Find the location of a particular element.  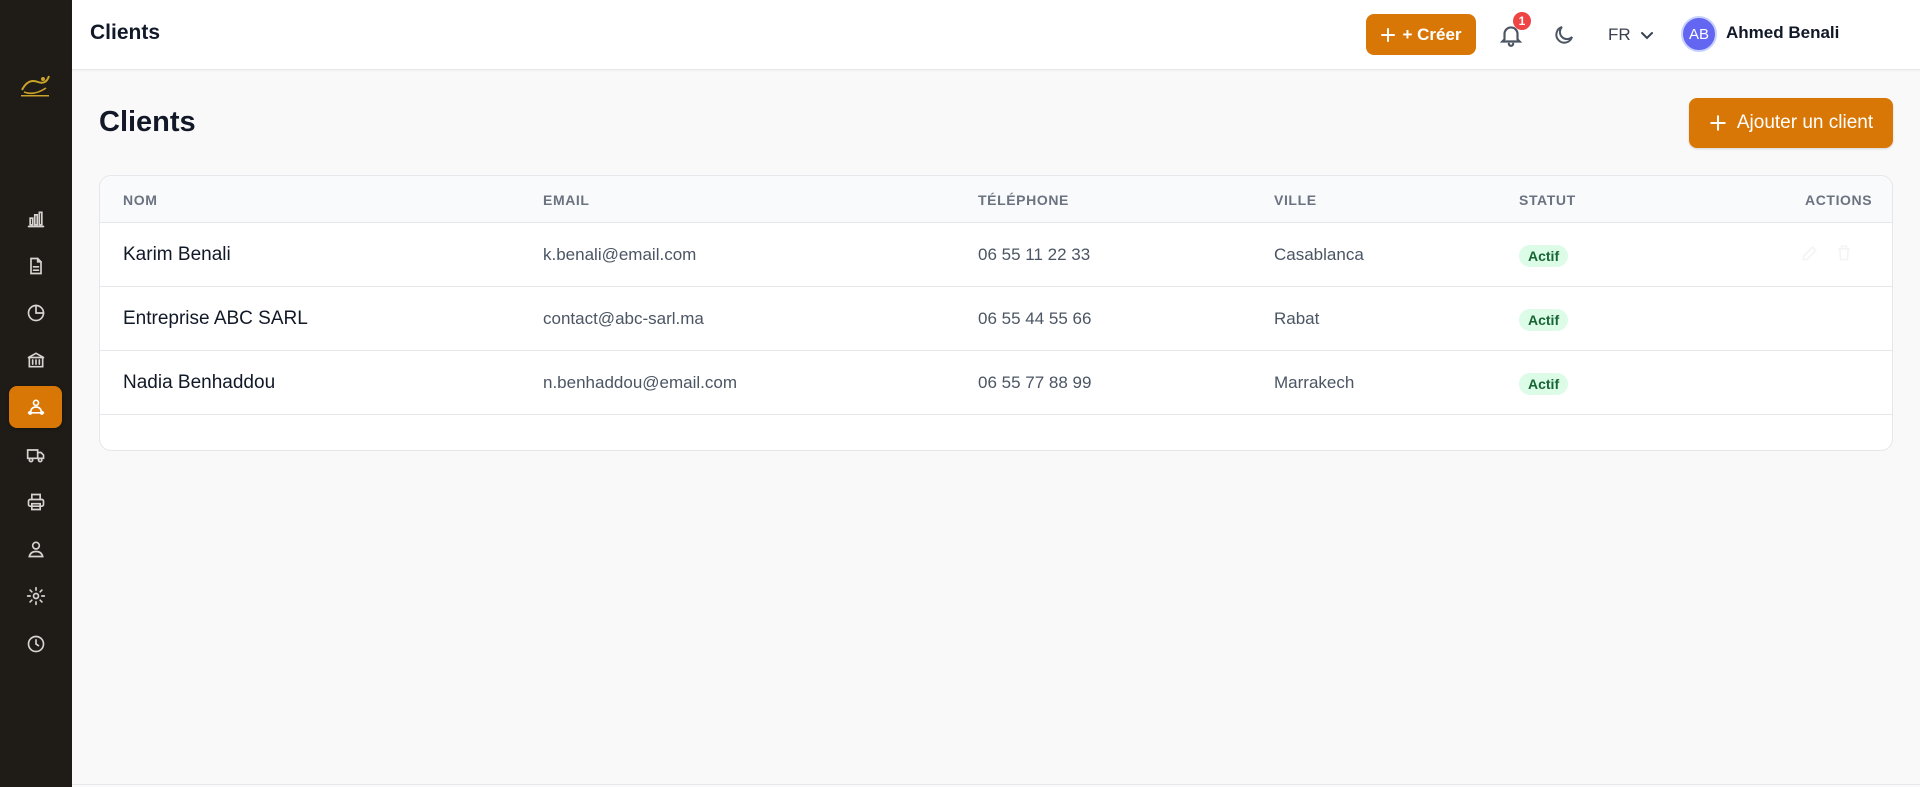

brand-logo is located at coordinates (35, 86).